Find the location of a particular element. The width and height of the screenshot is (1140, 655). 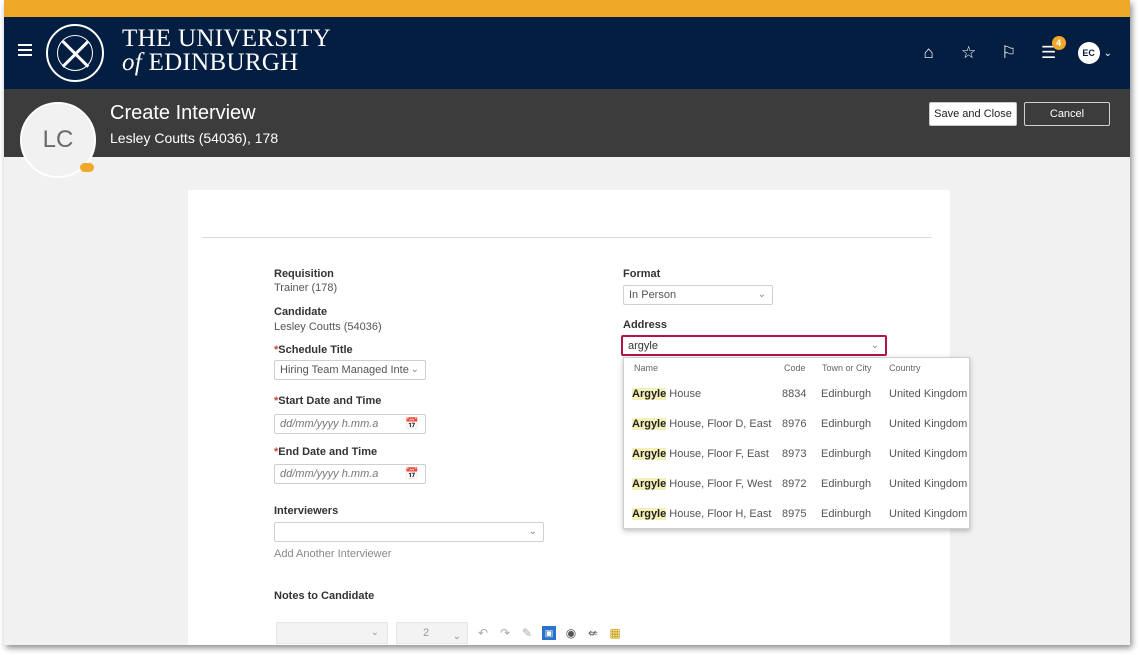

star-icon: ☆ is located at coordinates (969, 53).